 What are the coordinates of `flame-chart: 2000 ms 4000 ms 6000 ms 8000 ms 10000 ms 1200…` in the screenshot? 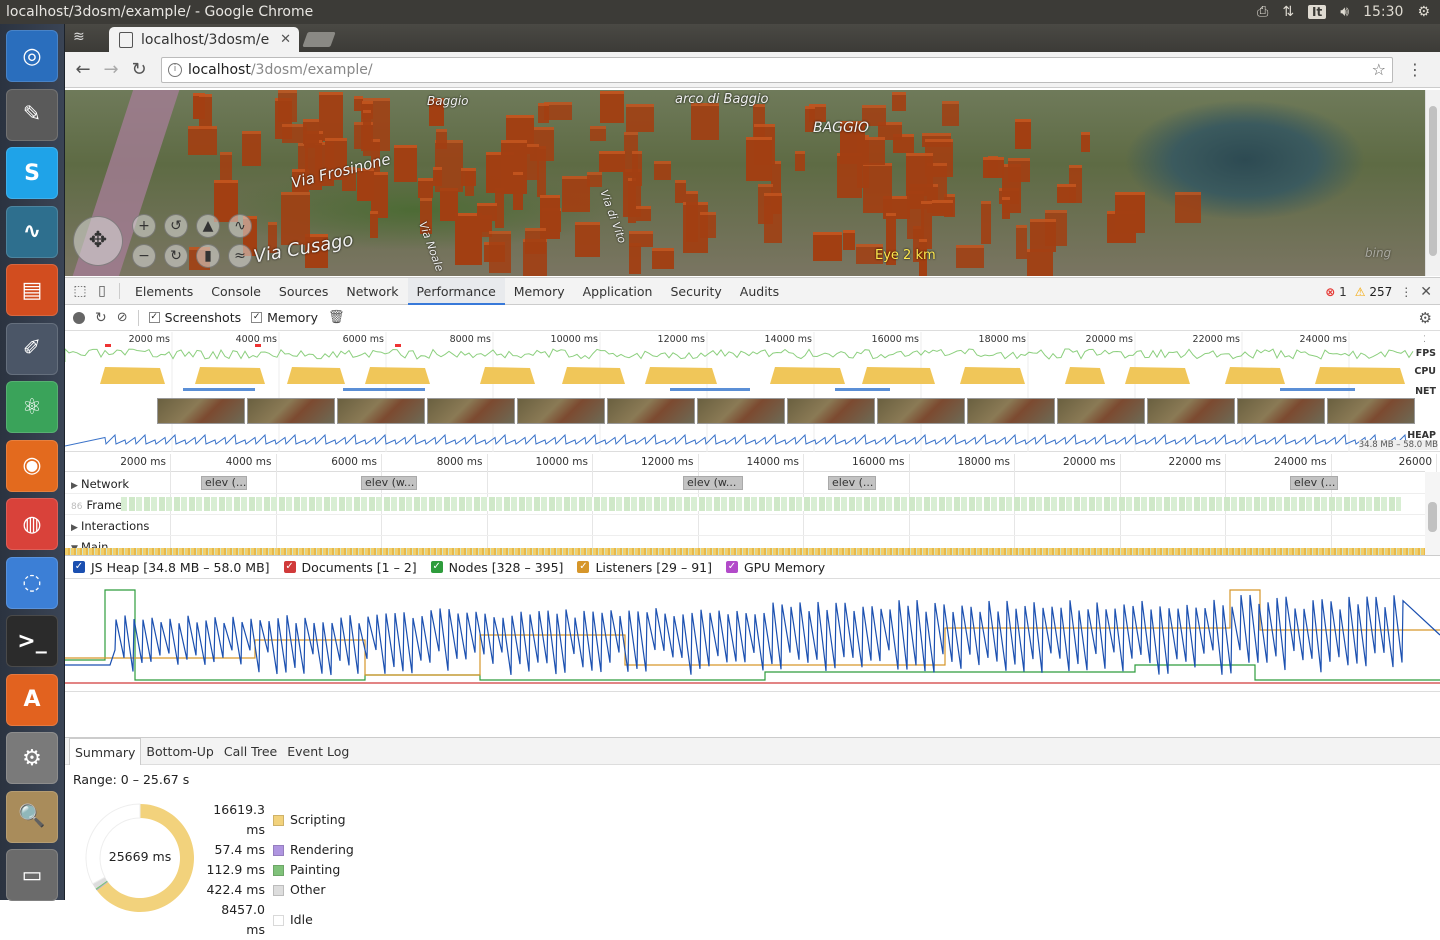 It's located at (752, 505).